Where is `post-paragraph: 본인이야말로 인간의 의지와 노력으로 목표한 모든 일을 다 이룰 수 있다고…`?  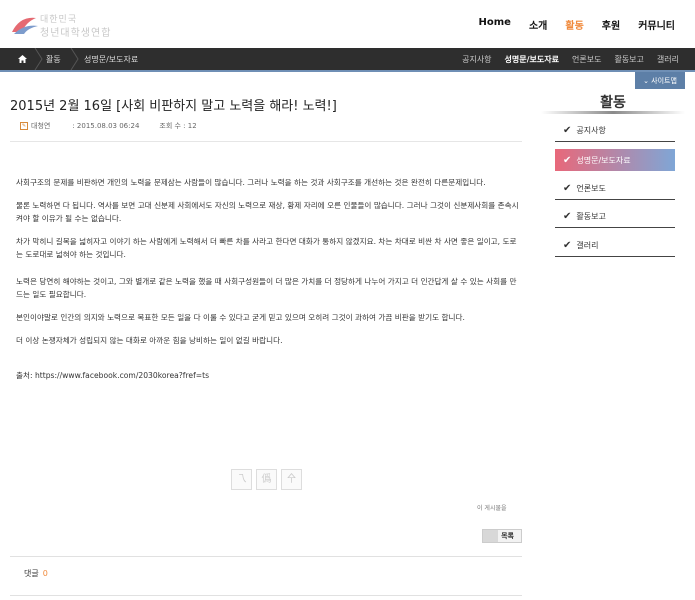 post-paragraph: 본인이야말로 인간의 의지와 노력으로 목표한 모든 일을 다 이룰 수 있다고… is located at coordinates (240, 317).